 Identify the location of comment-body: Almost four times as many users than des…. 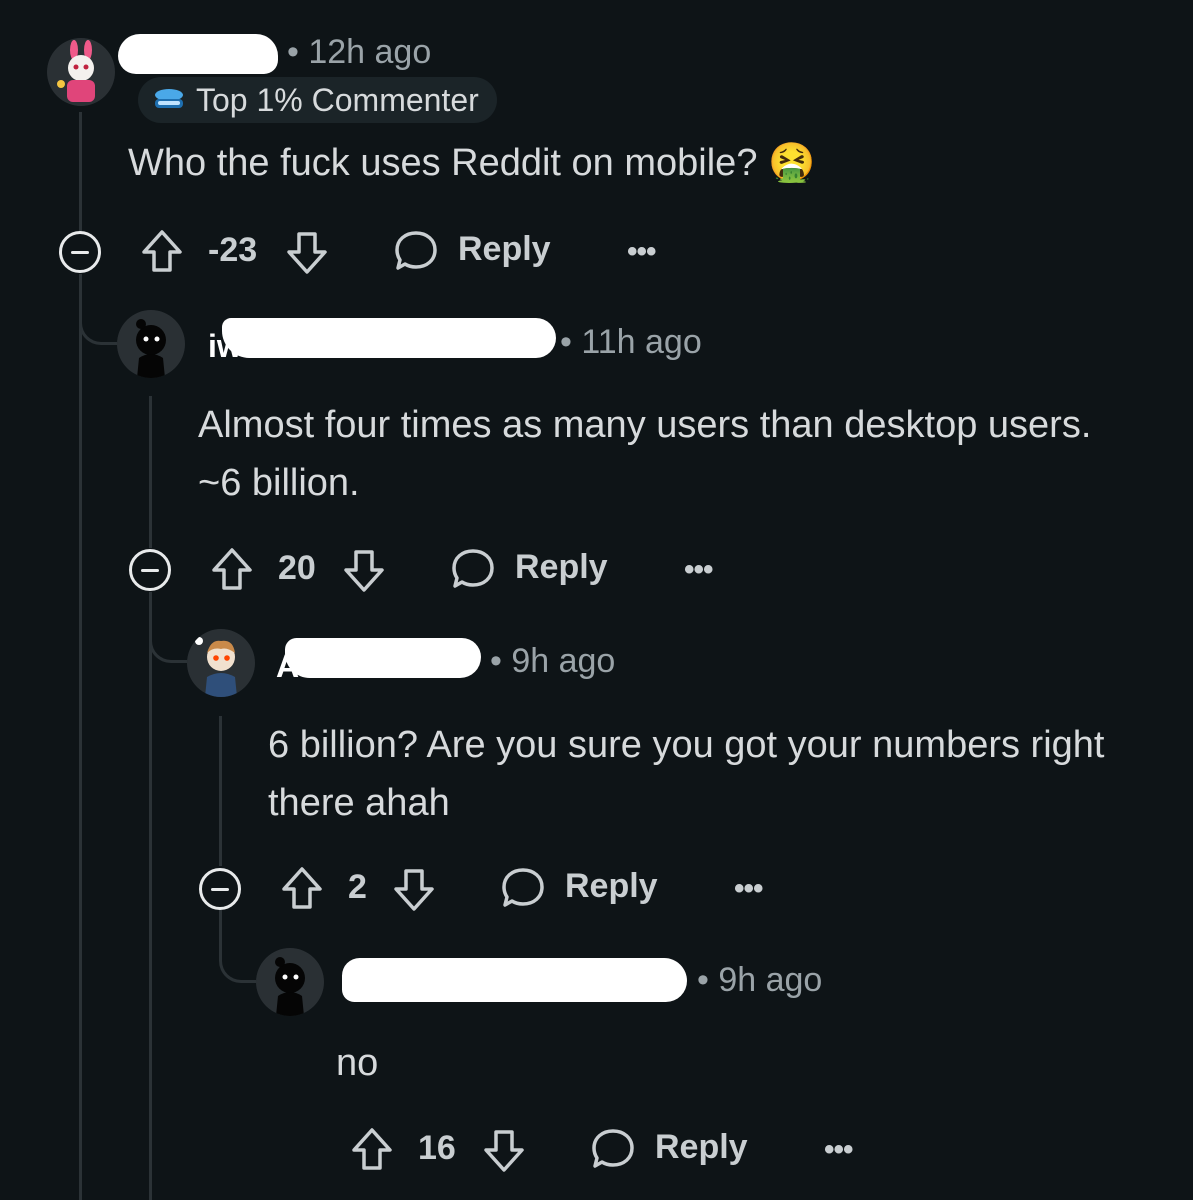
(645, 454).